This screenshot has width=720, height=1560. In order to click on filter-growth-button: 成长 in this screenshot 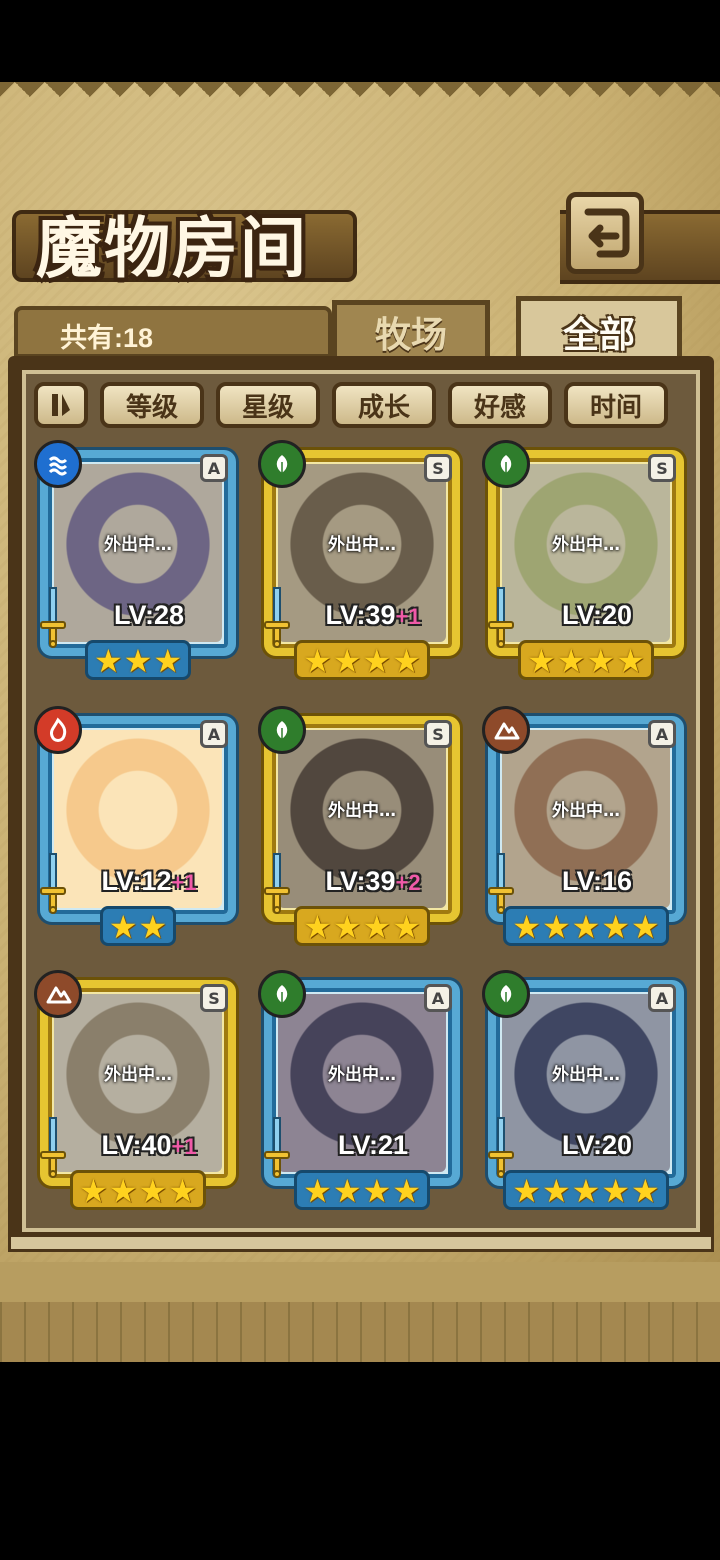, I will do `click(384, 405)`.